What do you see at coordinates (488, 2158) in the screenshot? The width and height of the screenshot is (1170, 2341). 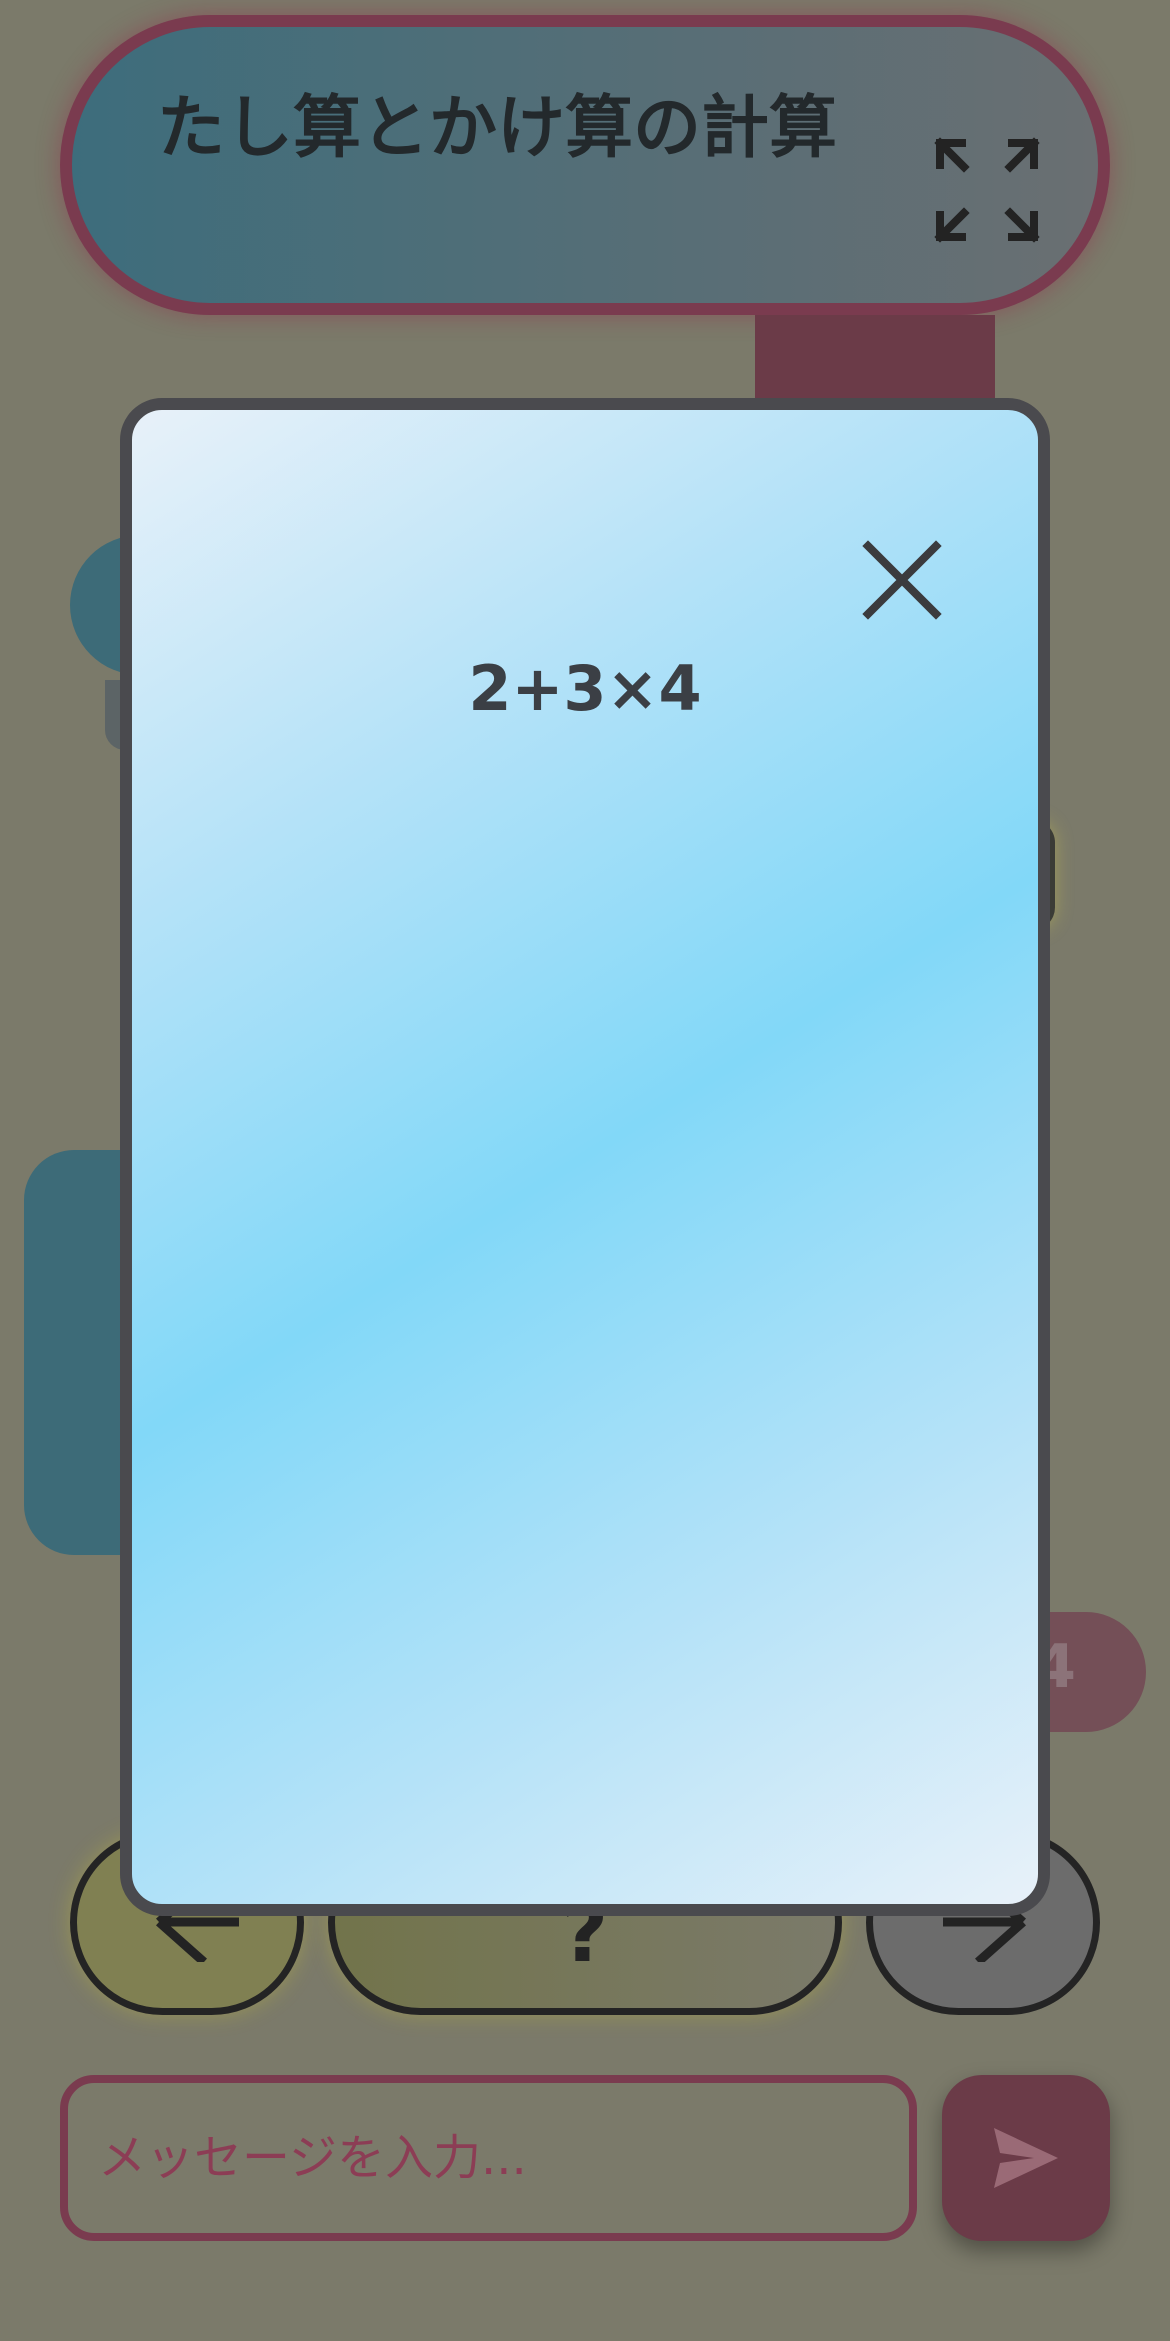 I see `message-input` at bounding box center [488, 2158].